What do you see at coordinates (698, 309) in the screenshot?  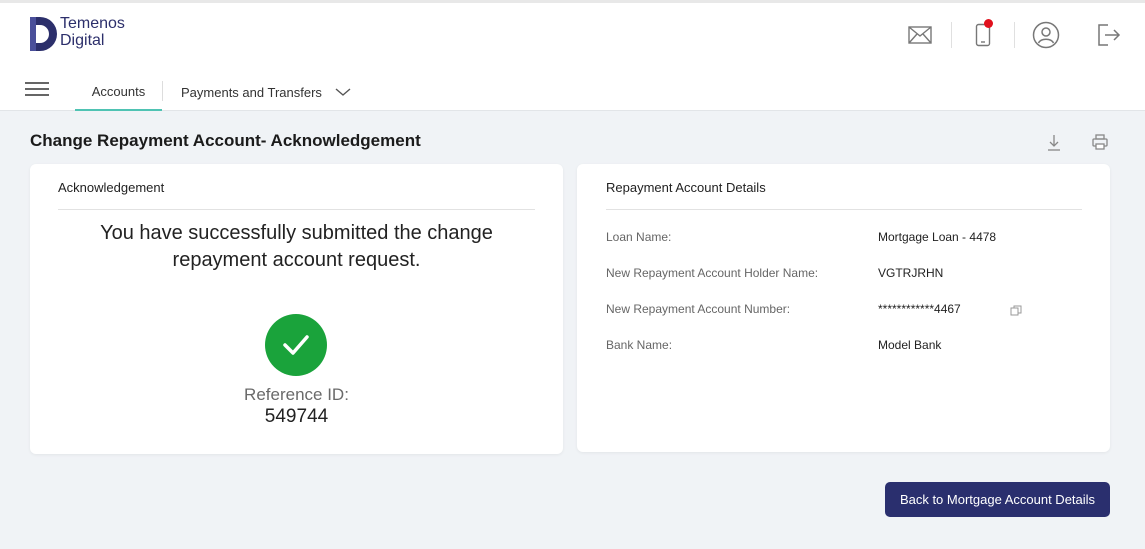 I see `account-number-label: New Repayment Account Number:` at bounding box center [698, 309].